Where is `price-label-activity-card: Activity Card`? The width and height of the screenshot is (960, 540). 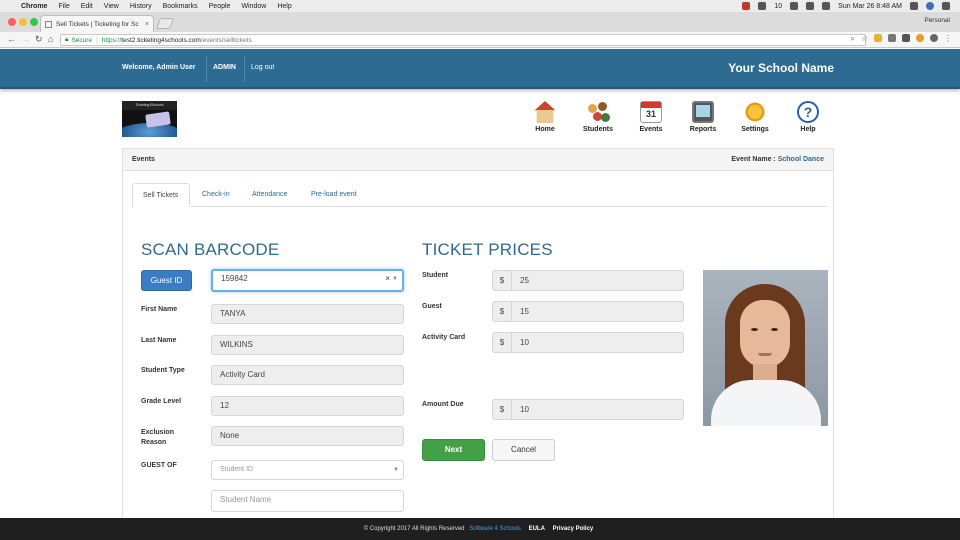
price-label-activity-card: Activity Card is located at coordinates (444, 337).